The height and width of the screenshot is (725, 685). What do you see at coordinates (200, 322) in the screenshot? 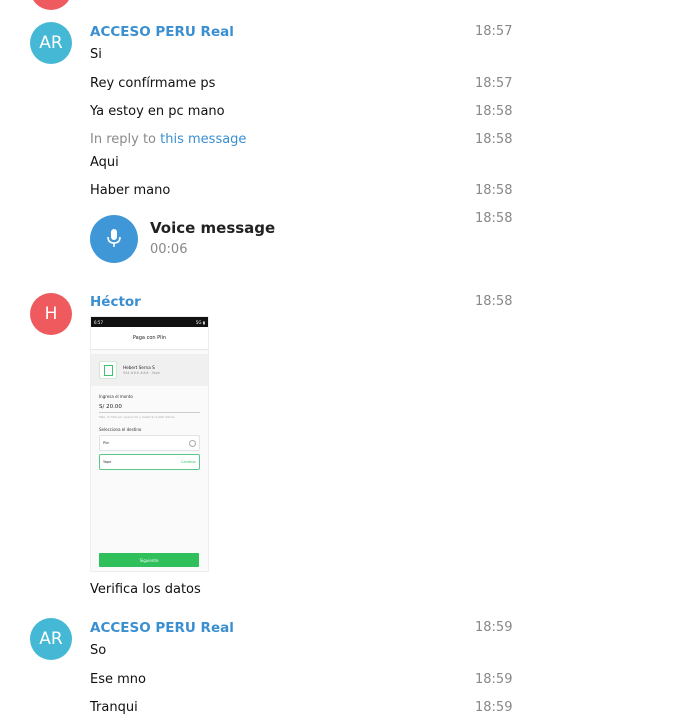
I see `phone-status-signal: 5G ▮` at bounding box center [200, 322].